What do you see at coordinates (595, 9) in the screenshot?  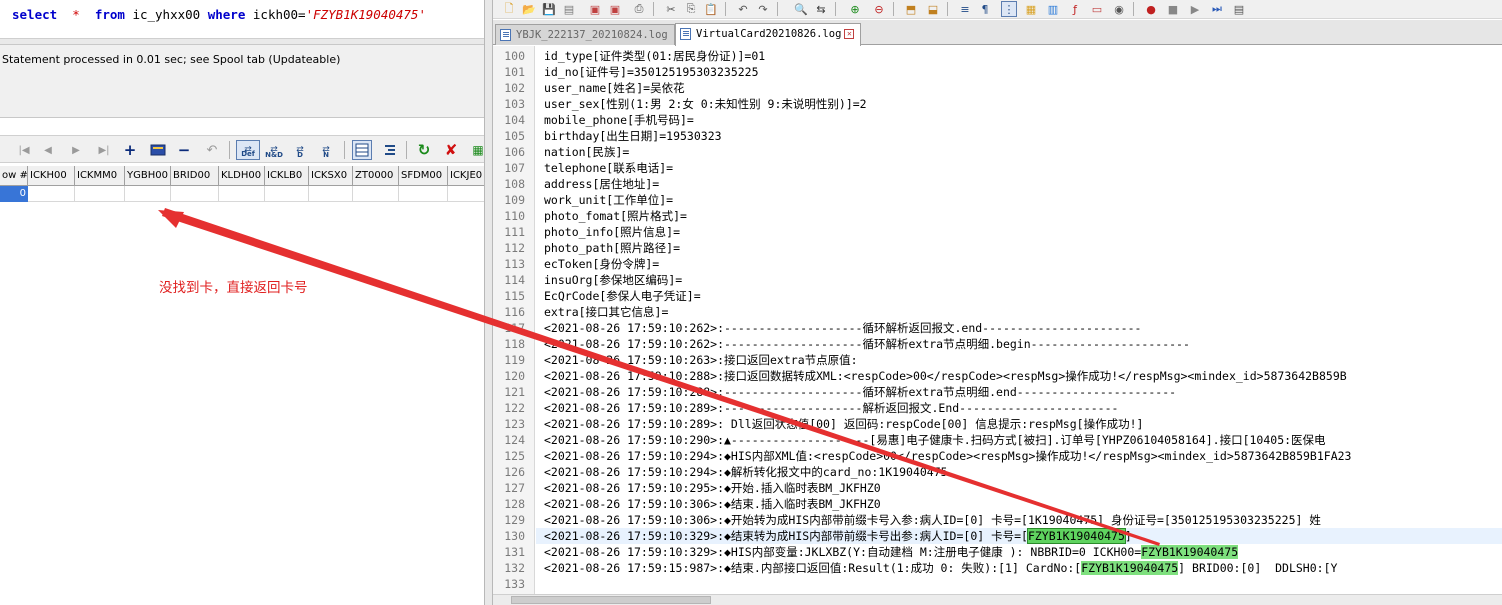 I see `close-icon: ▣` at bounding box center [595, 9].